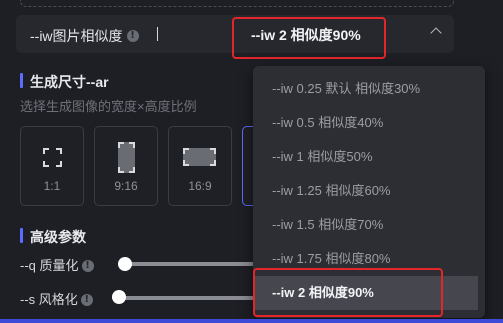  I want to click on dropdown-option: --iw 1.5 相似度70%, so click(365, 225).